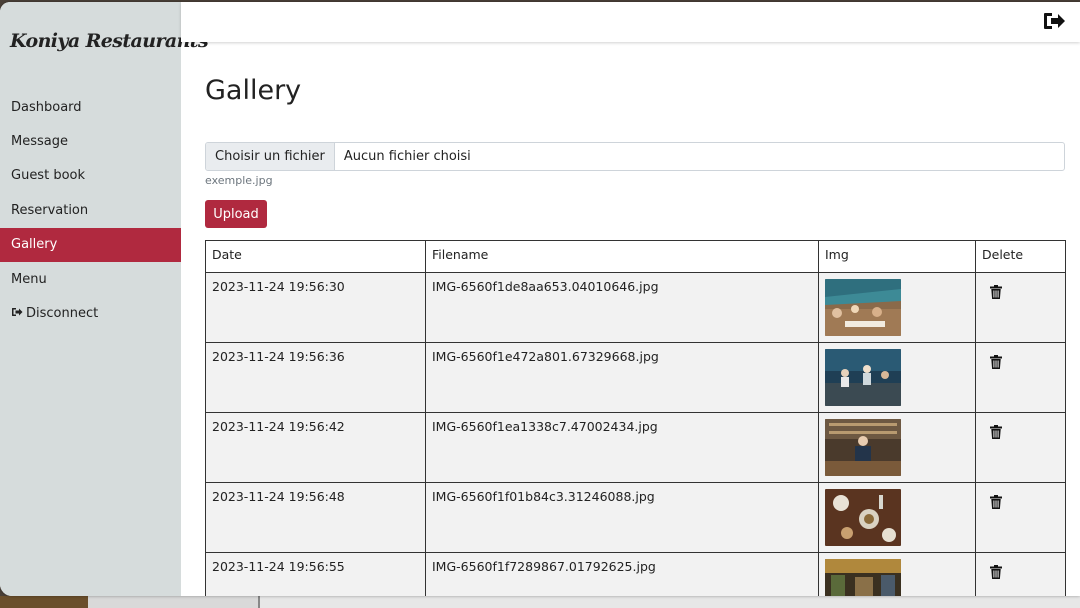 The width and height of the screenshot is (1080, 608). Describe the element at coordinates (90, 244) in the screenshot. I see `sidebar-item-gallery: Gallery` at that location.